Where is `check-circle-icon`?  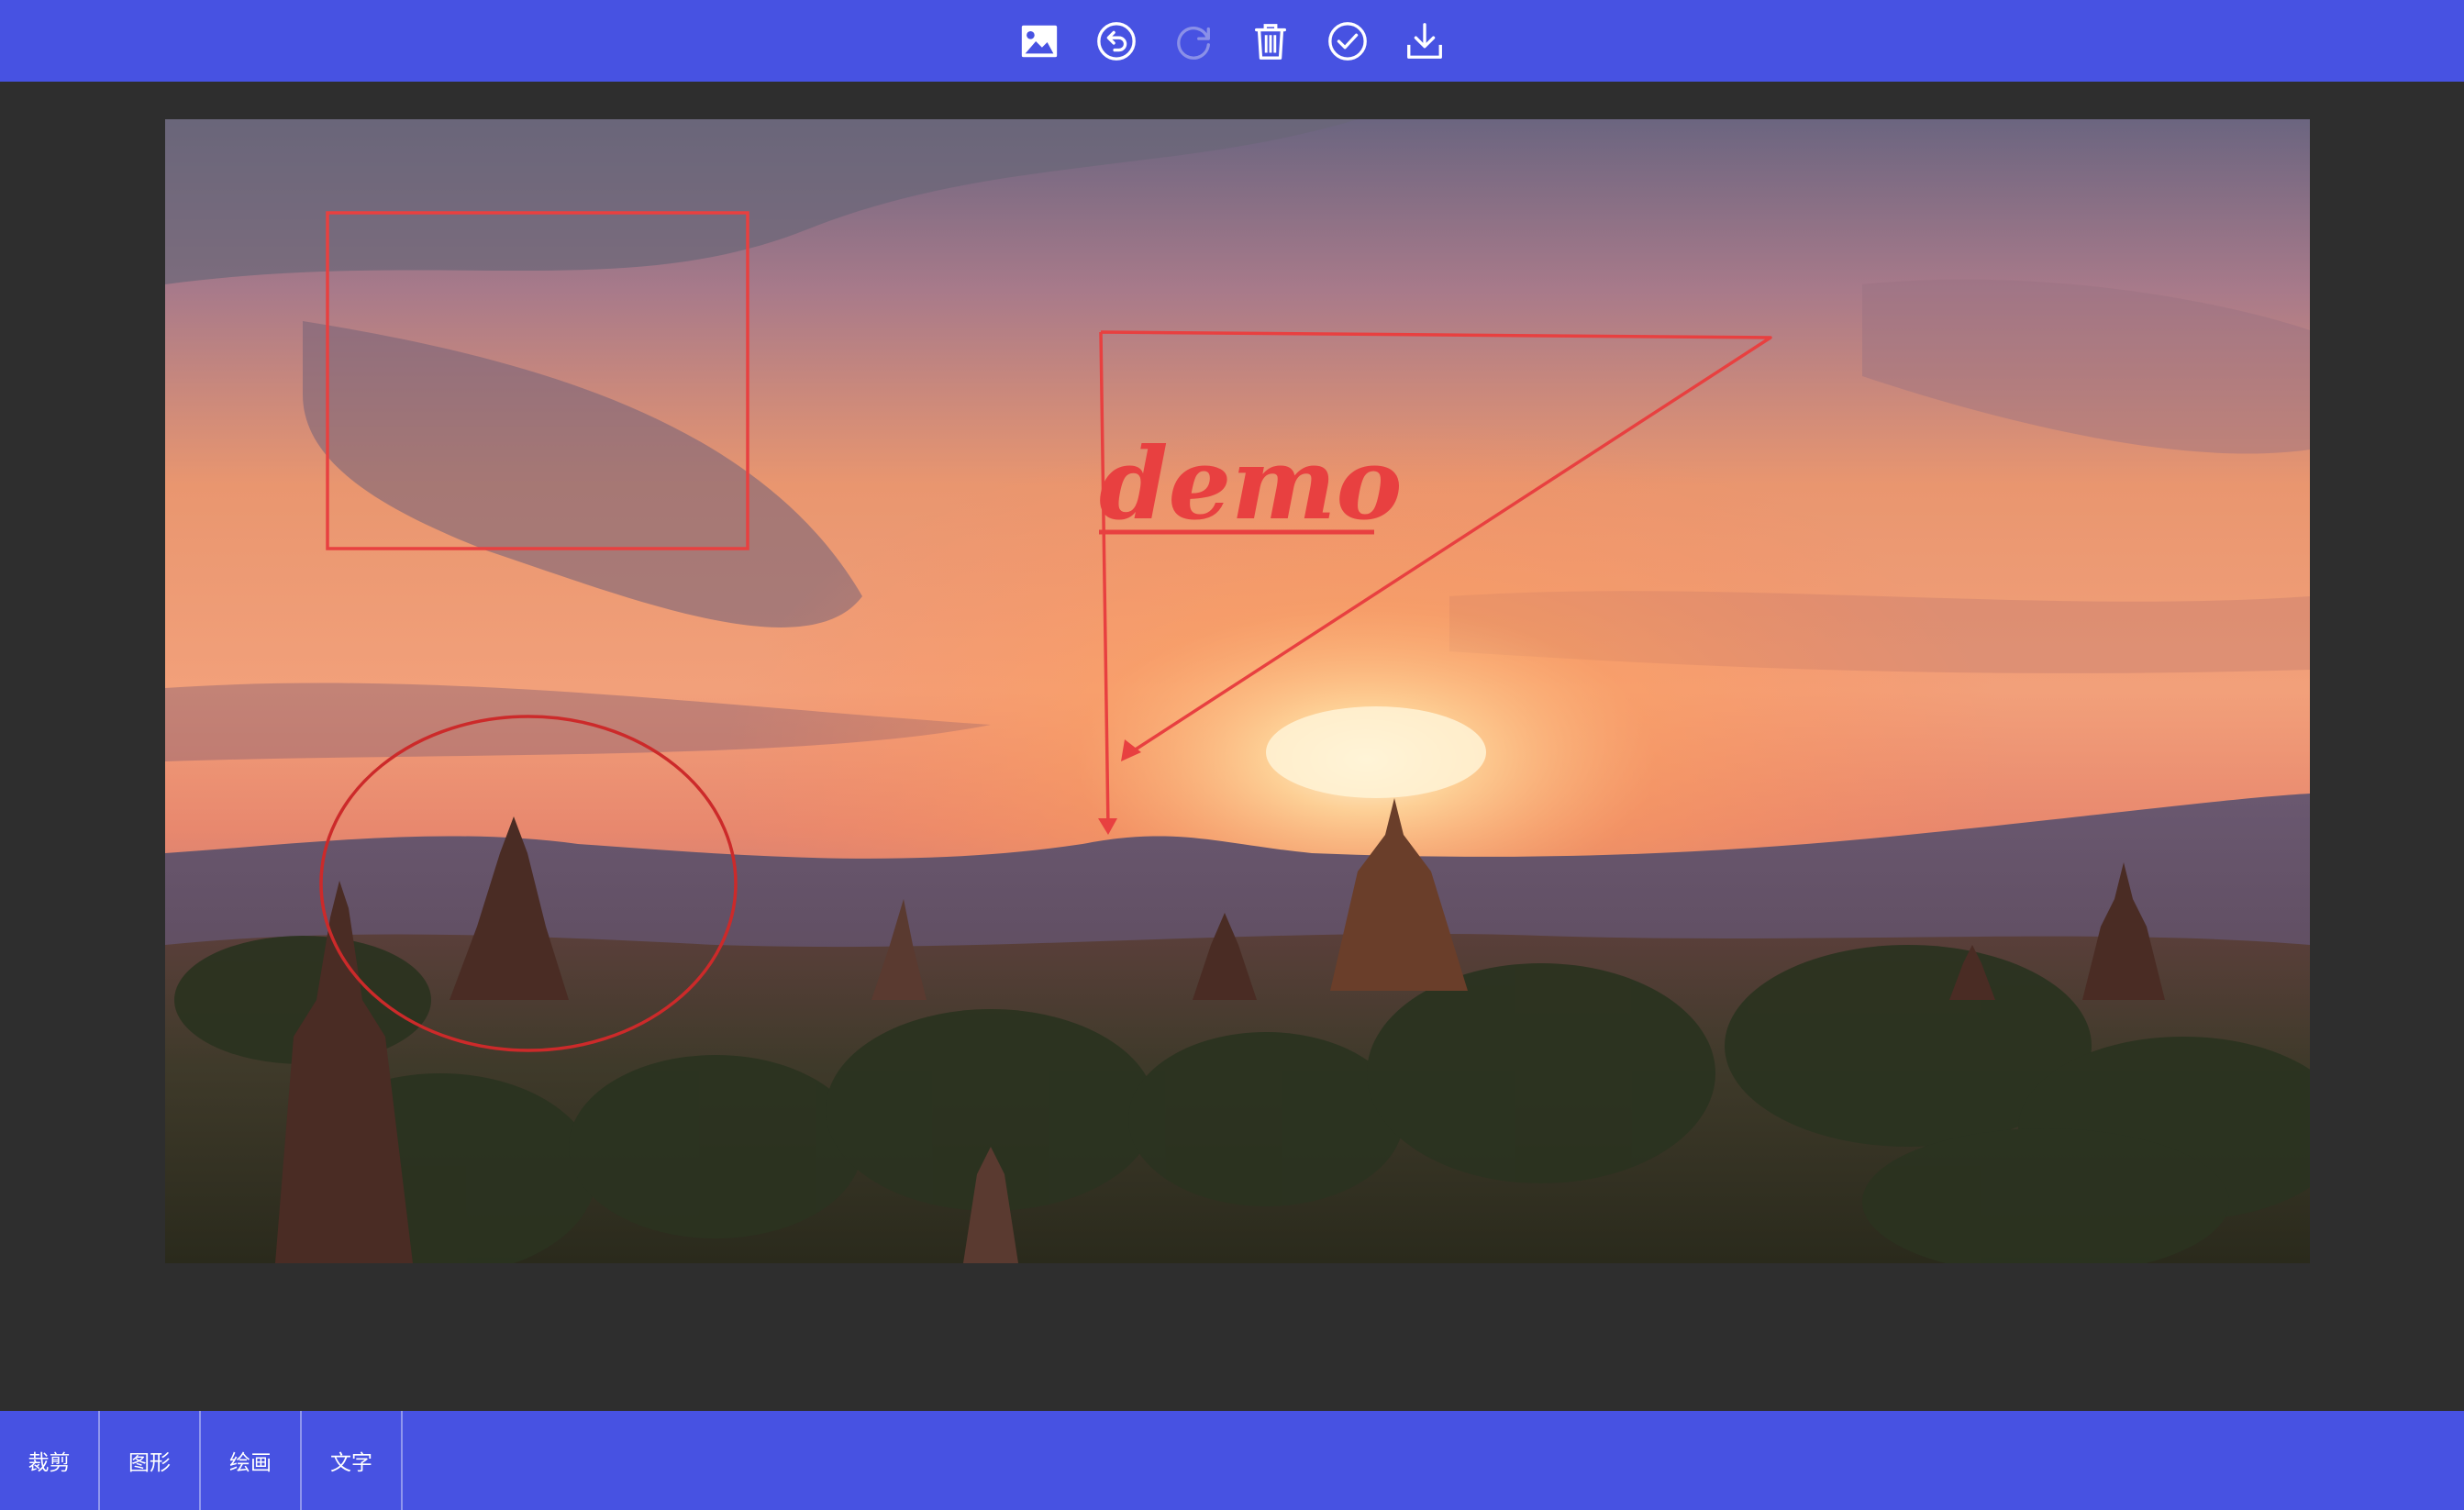
check-circle-icon is located at coordinates (1347, 41).